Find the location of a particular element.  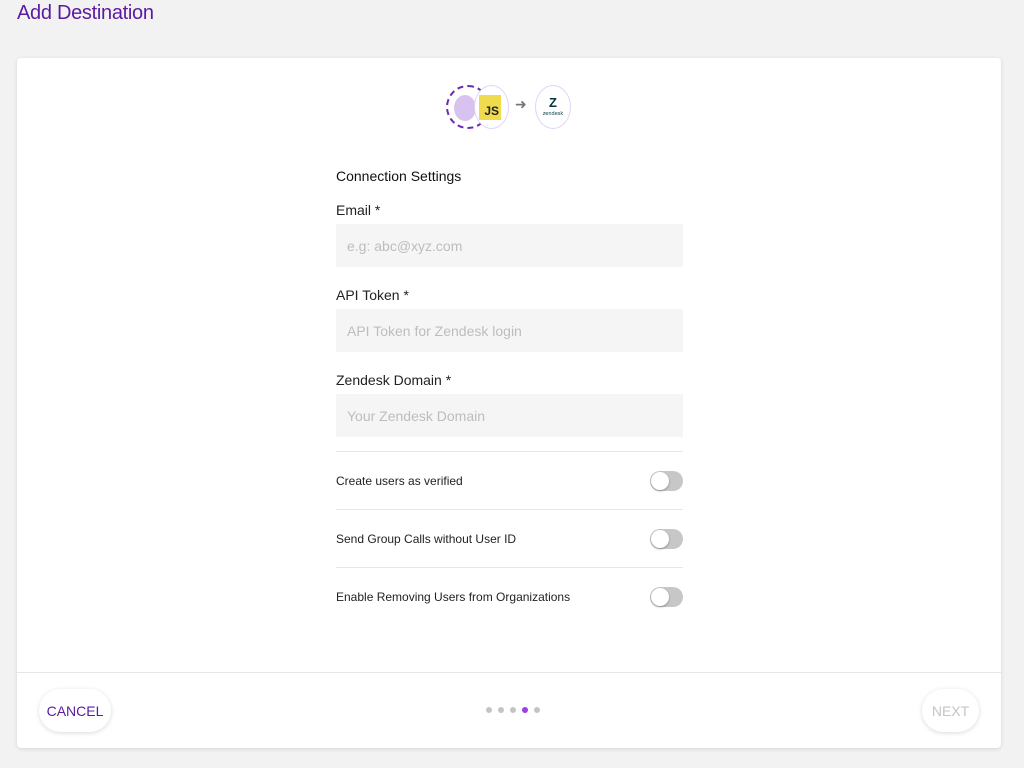

zendesk-logo: Z zendesk is located at coordinates (553, 107).